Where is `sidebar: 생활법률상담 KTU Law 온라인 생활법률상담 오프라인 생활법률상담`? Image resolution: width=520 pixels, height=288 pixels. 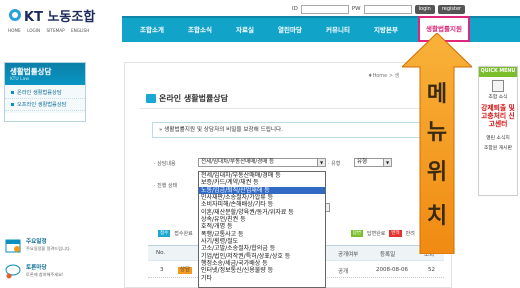 sidebar: 생활법률상담 KTU Law 온라인 생활법률상담 오프라인 생활법률상담 is located at coordinates (45, 92).